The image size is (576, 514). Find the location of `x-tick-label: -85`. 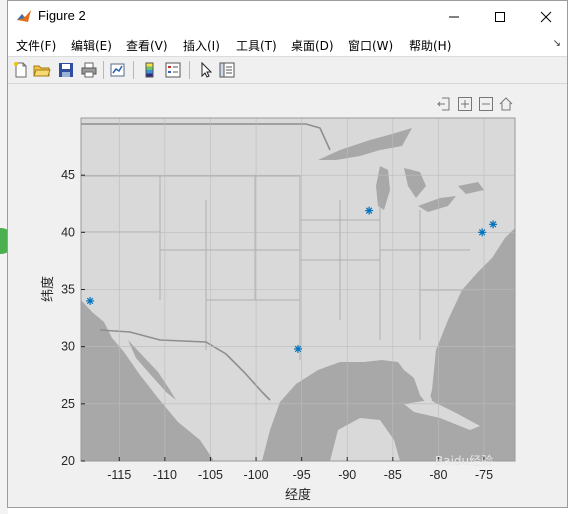

x-tick-label: -85 is located at coordinates (393, 475).